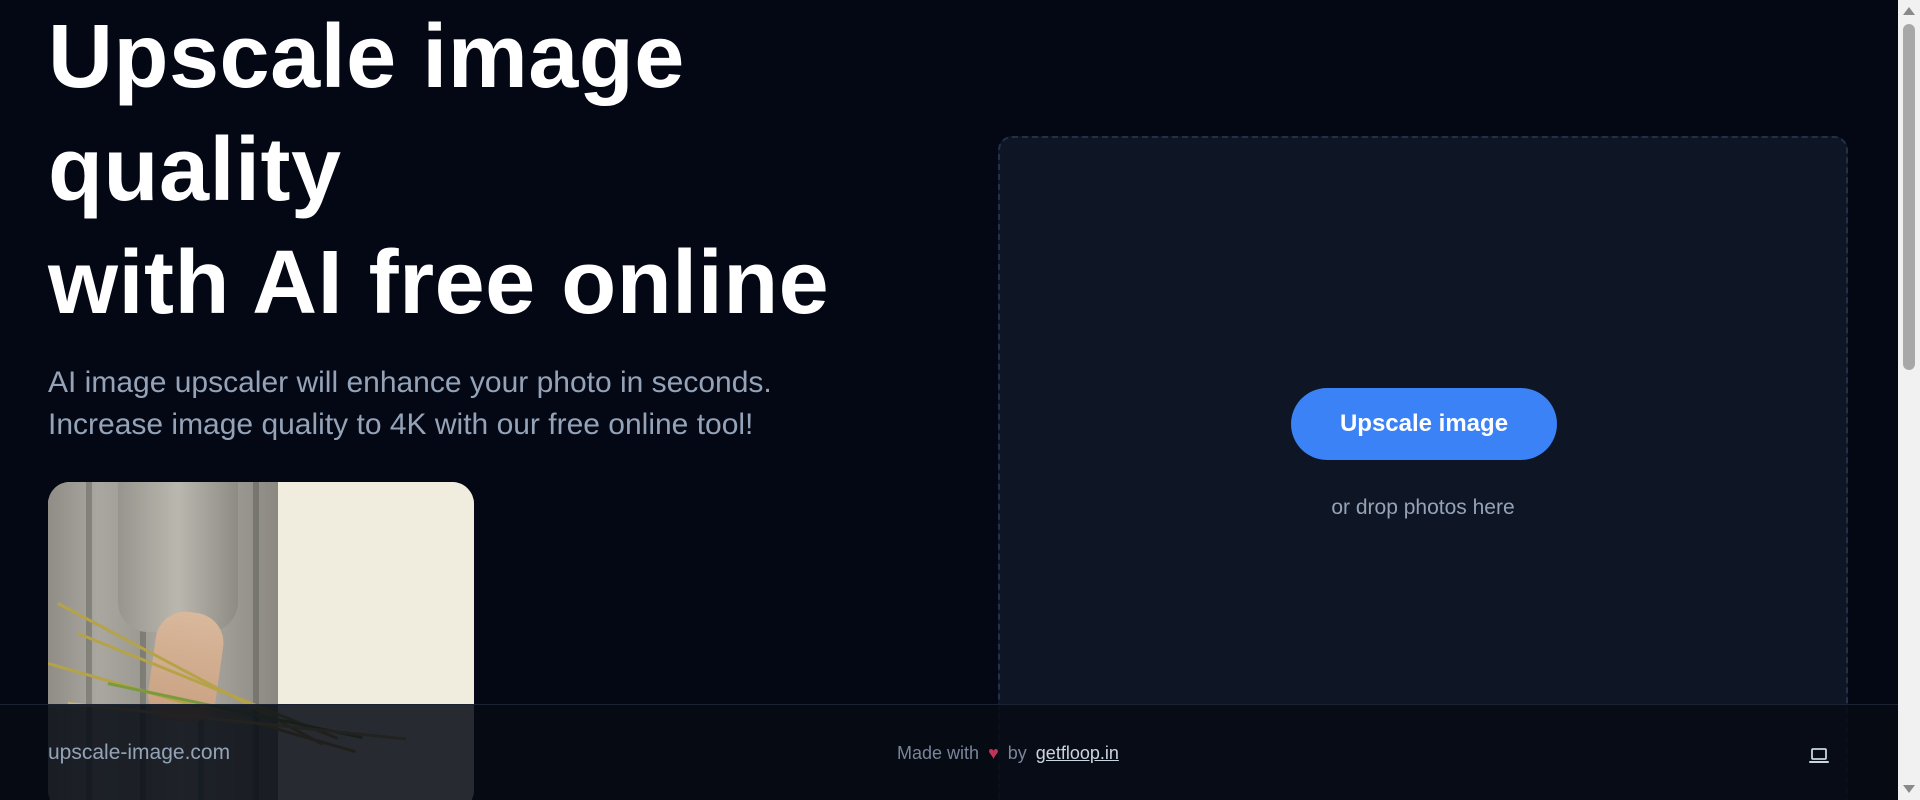  Describe the element at coordinates (195, 170) in the screenshot. I see `title-line-2: quality` at that location.